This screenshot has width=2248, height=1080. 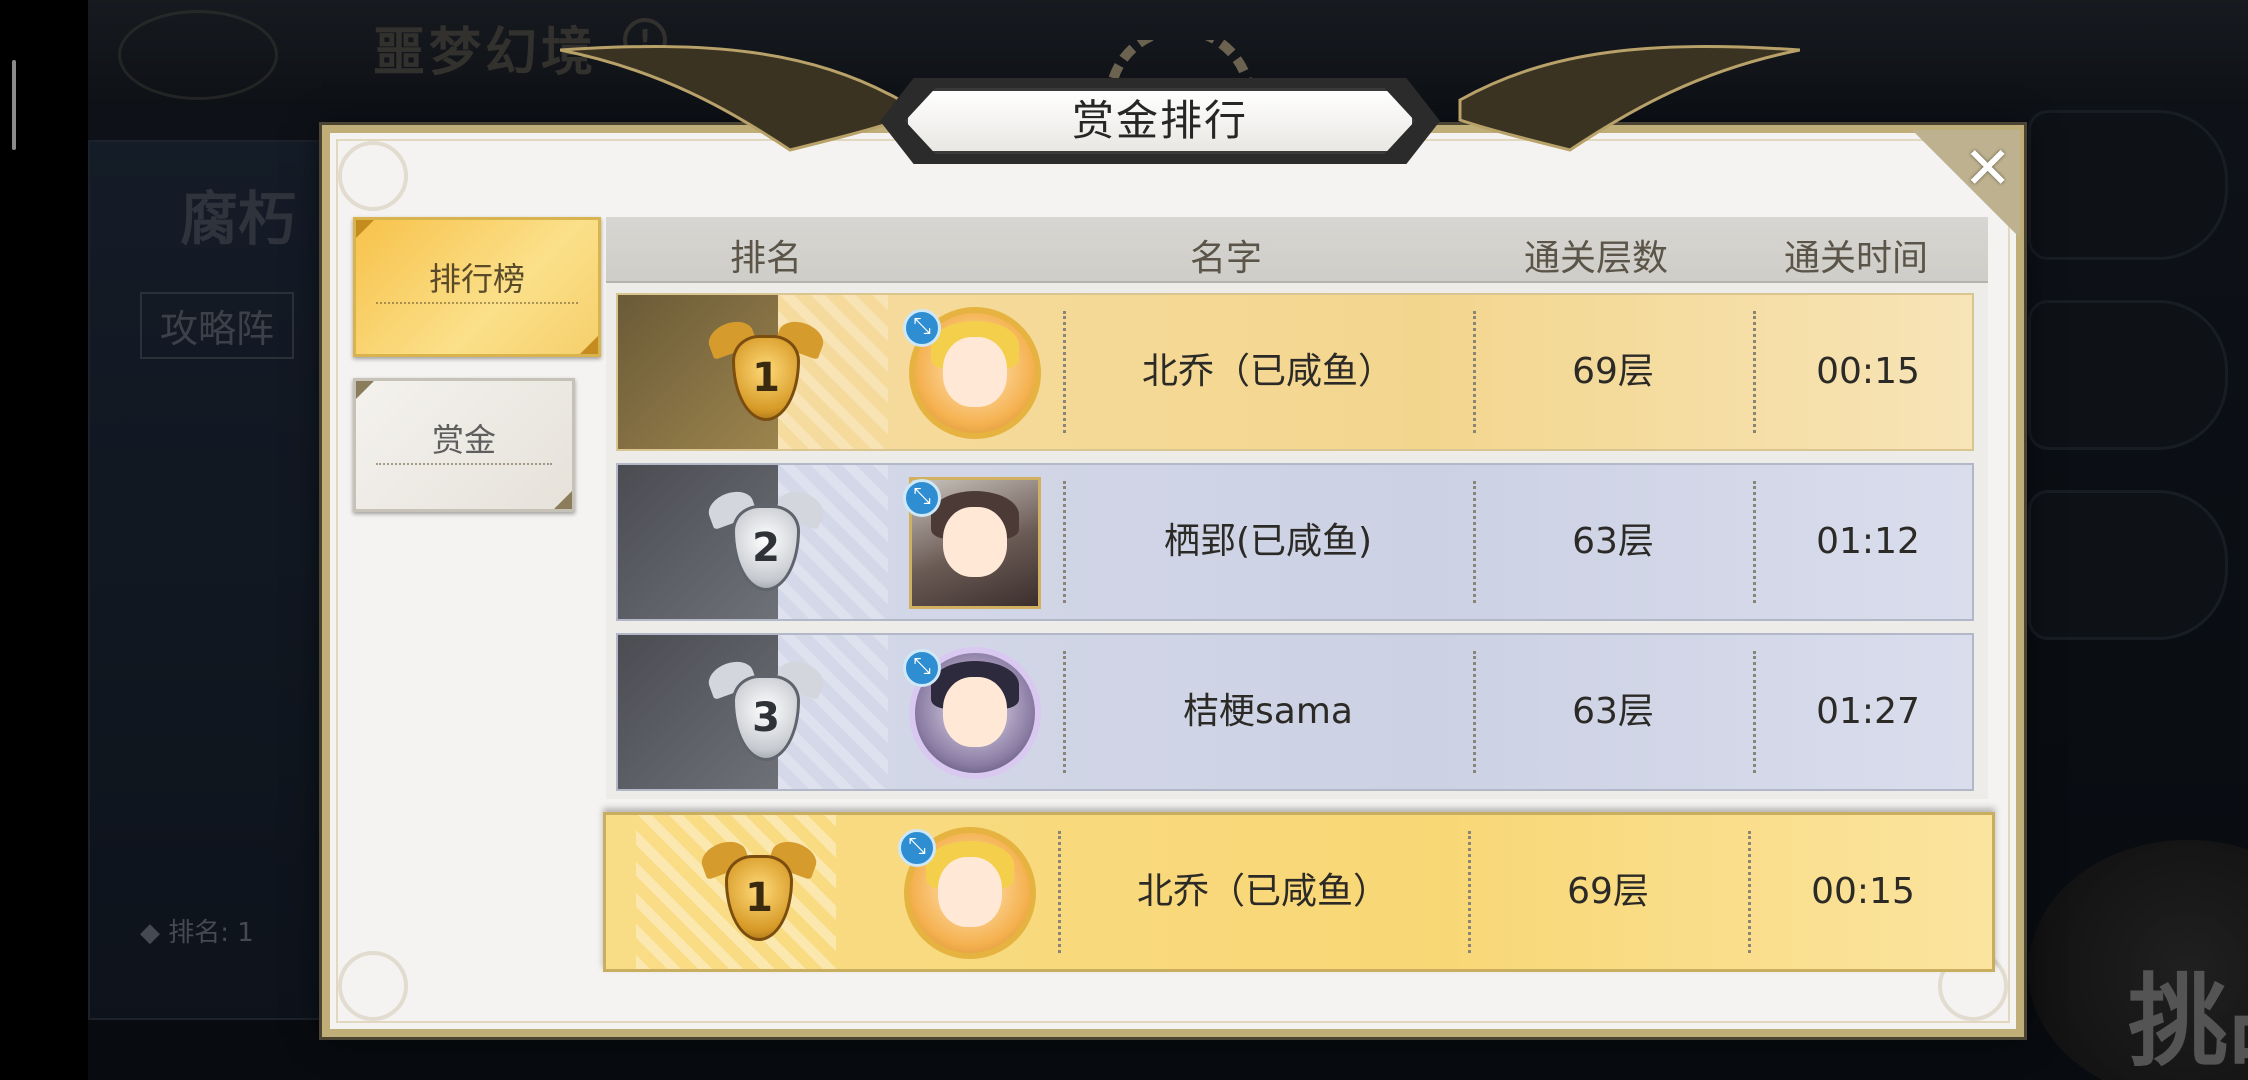 I want to click on rank-number: 3, so click(x=766, y=718).